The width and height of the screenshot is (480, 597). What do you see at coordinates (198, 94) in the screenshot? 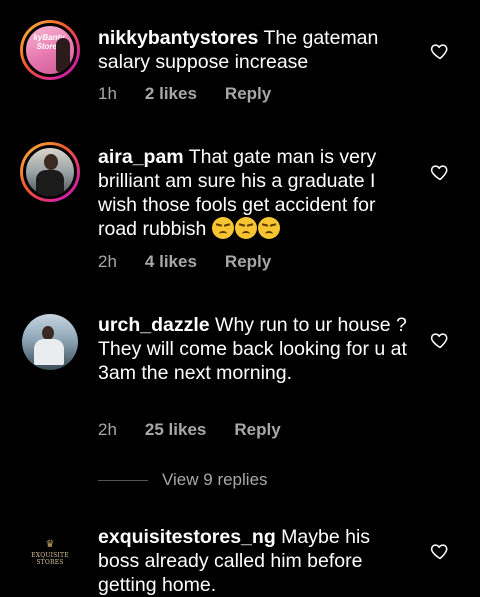
I see `comment-meta: 1h 2 likes Reply` at bounding box center [198, 94].